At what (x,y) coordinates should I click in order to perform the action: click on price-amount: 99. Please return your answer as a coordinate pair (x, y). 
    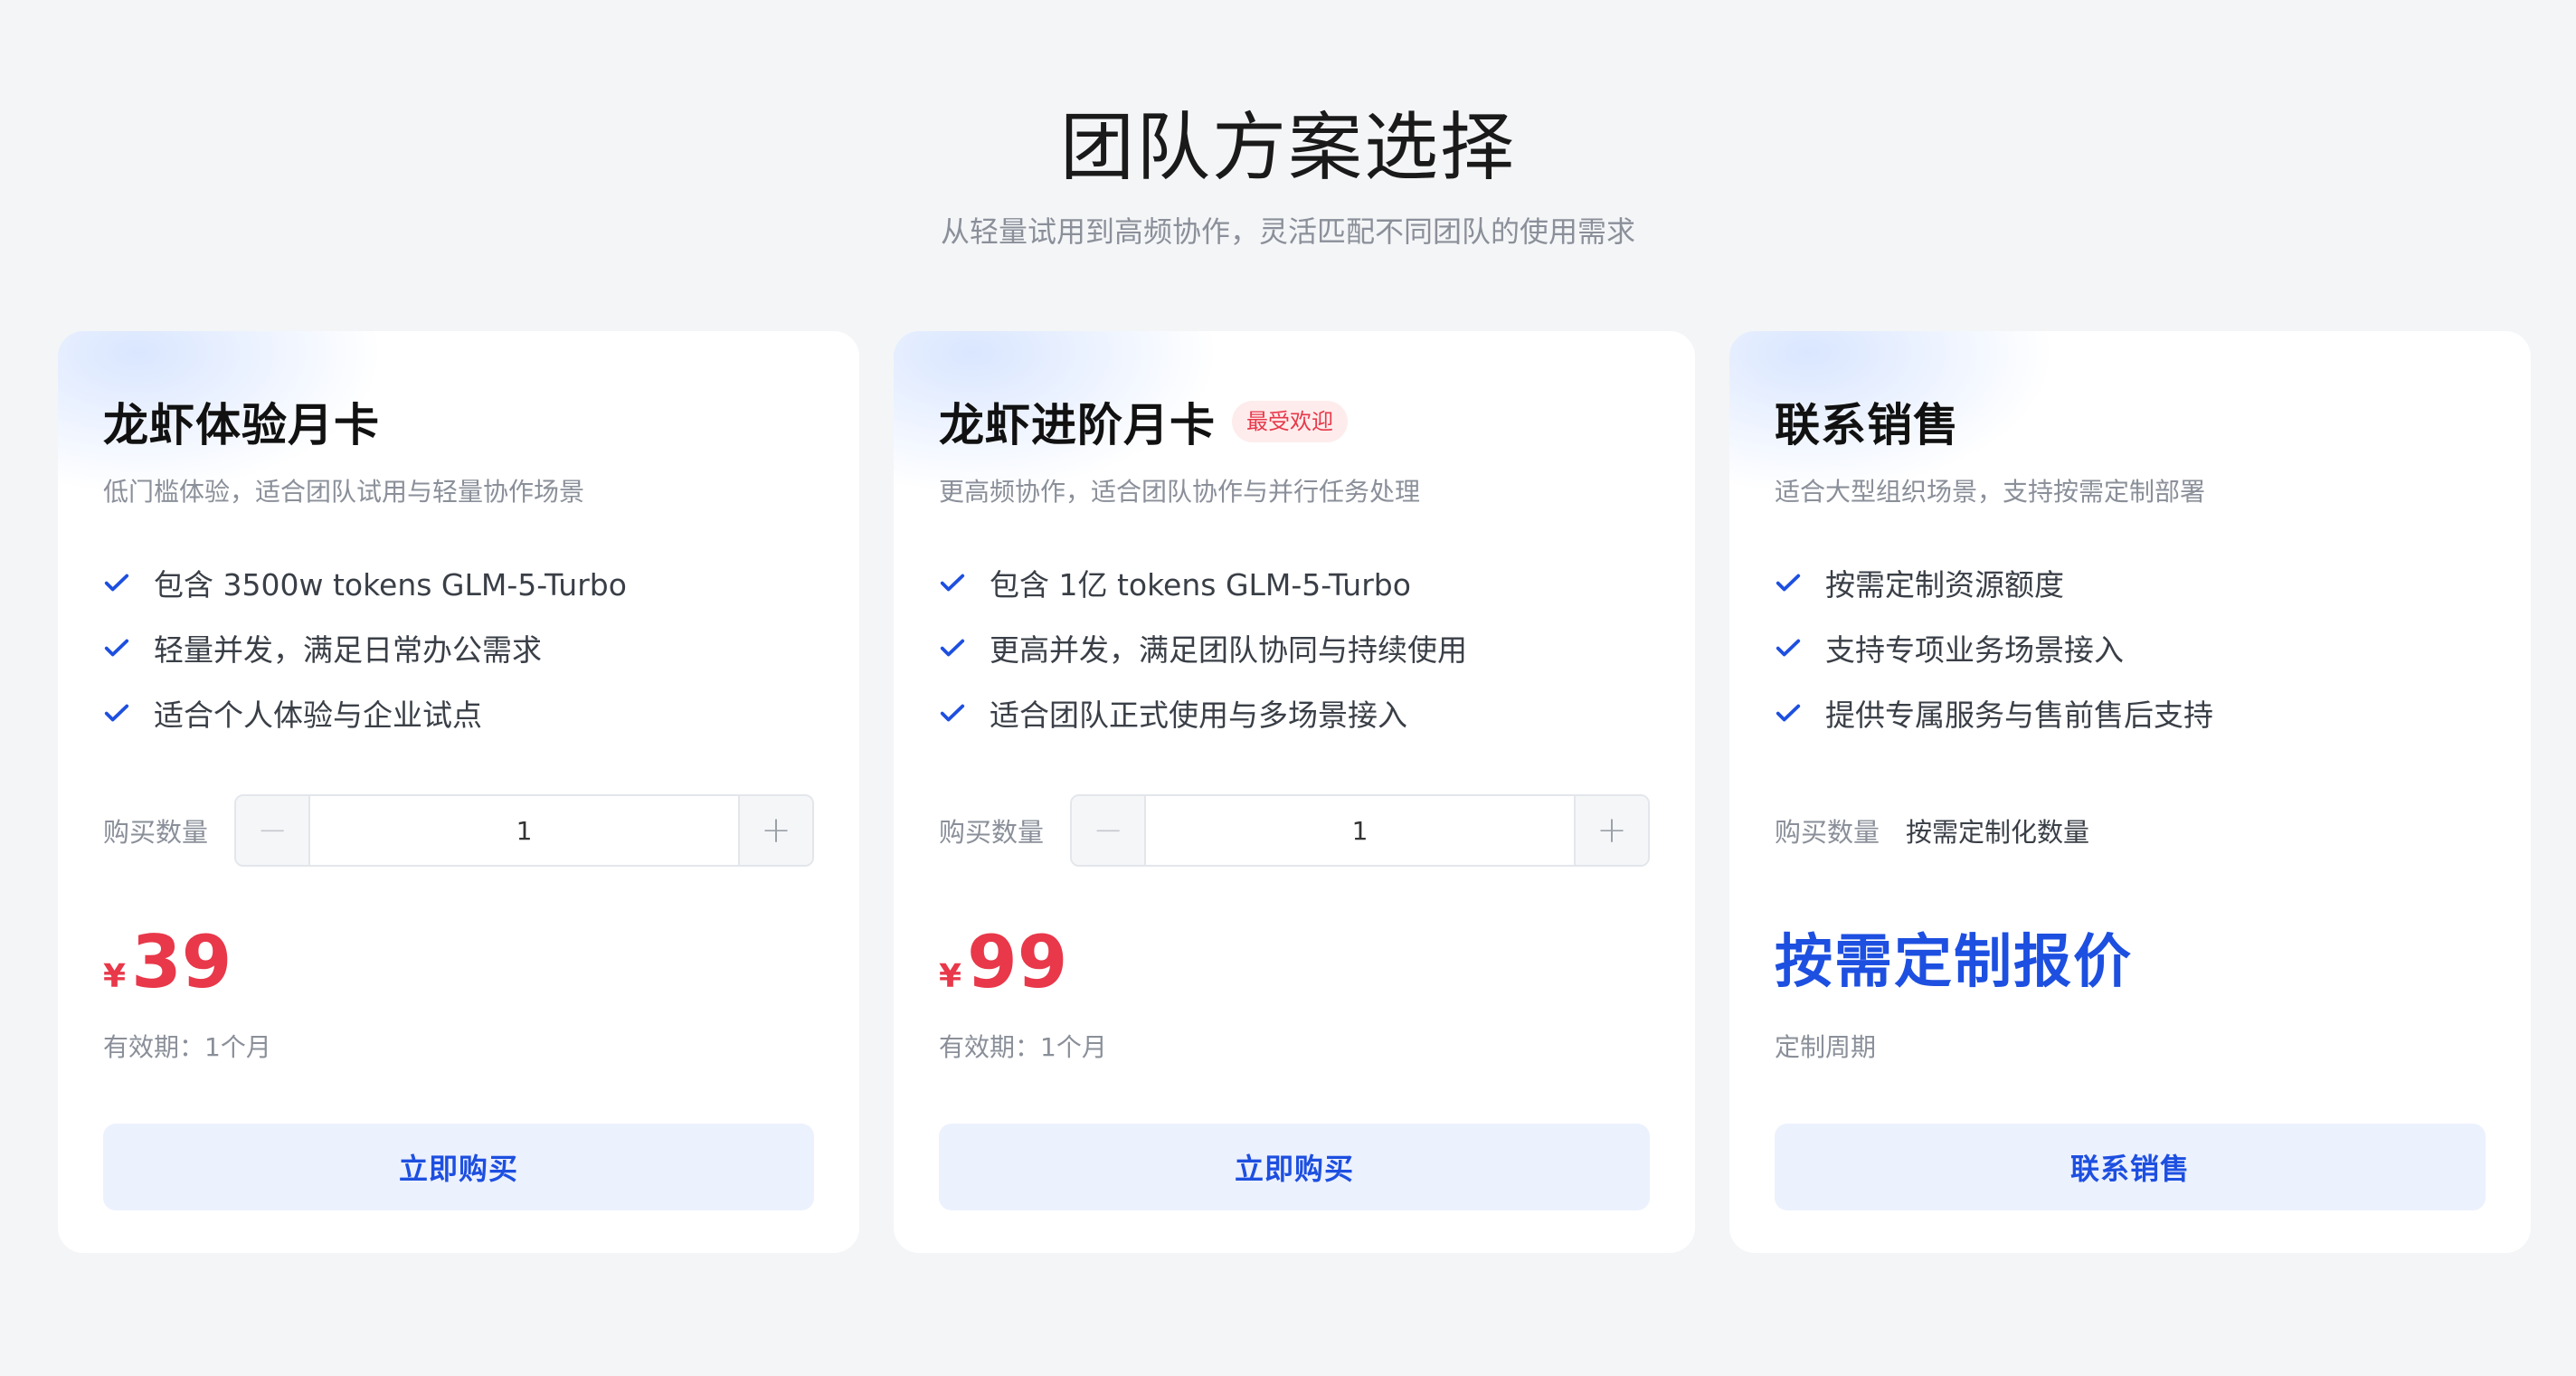
    Looking at the image, I should click on (1018, 962).